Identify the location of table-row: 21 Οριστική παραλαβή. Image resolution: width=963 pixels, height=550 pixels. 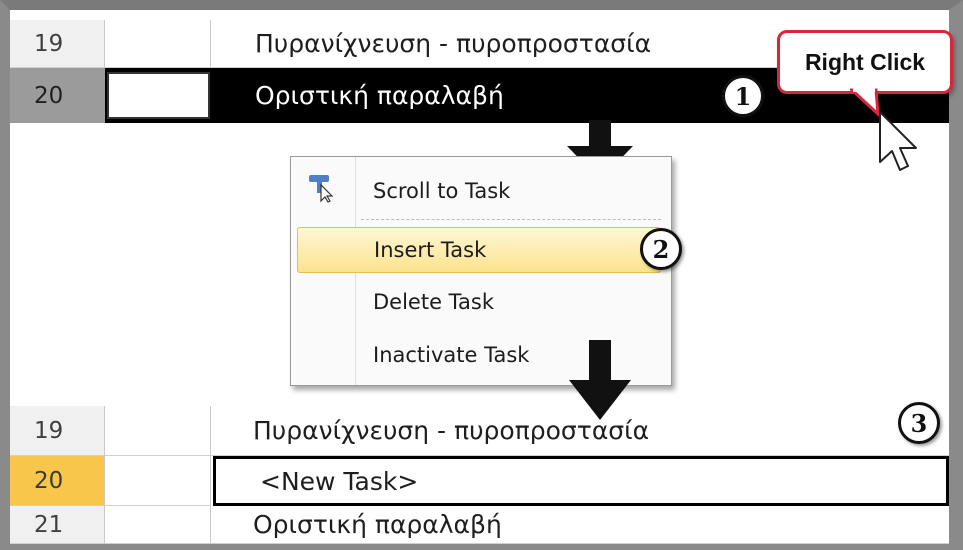
(479, 525).